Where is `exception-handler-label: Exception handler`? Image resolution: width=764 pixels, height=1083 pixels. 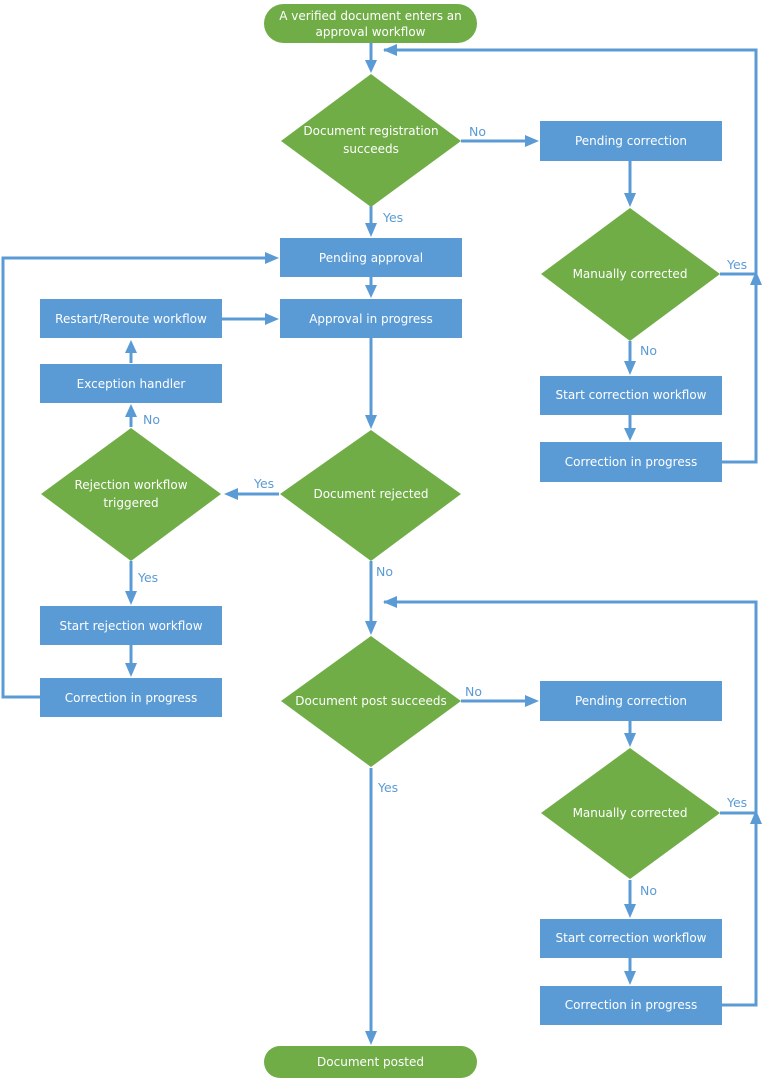
exception-handler-label: Exception handler is located at coordinates (131, 384).